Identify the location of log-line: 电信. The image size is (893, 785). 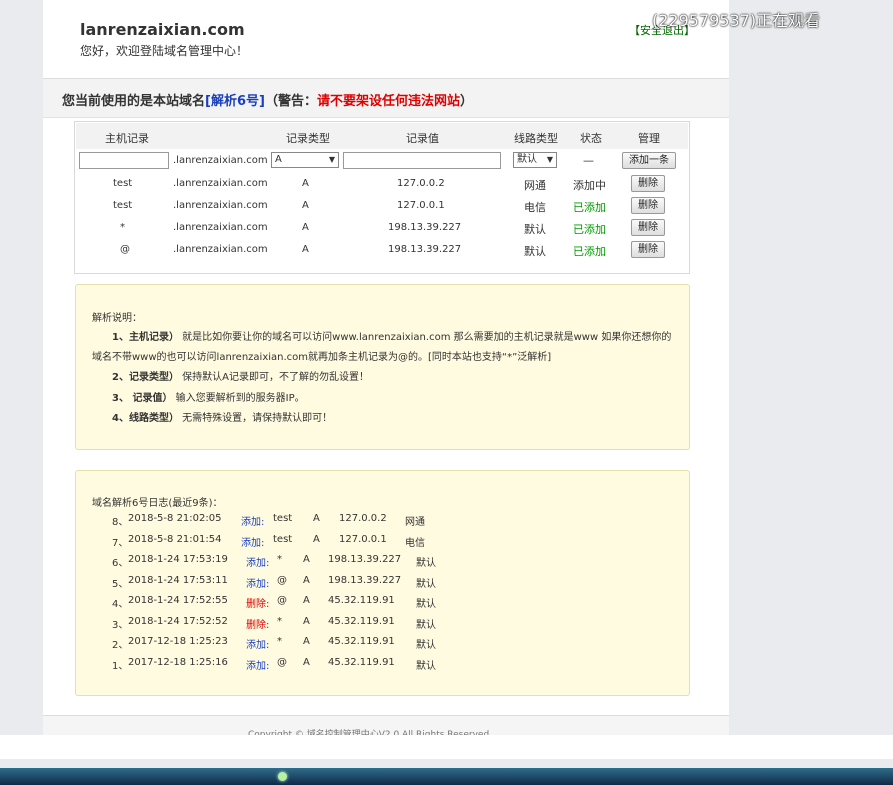
(415, 543).